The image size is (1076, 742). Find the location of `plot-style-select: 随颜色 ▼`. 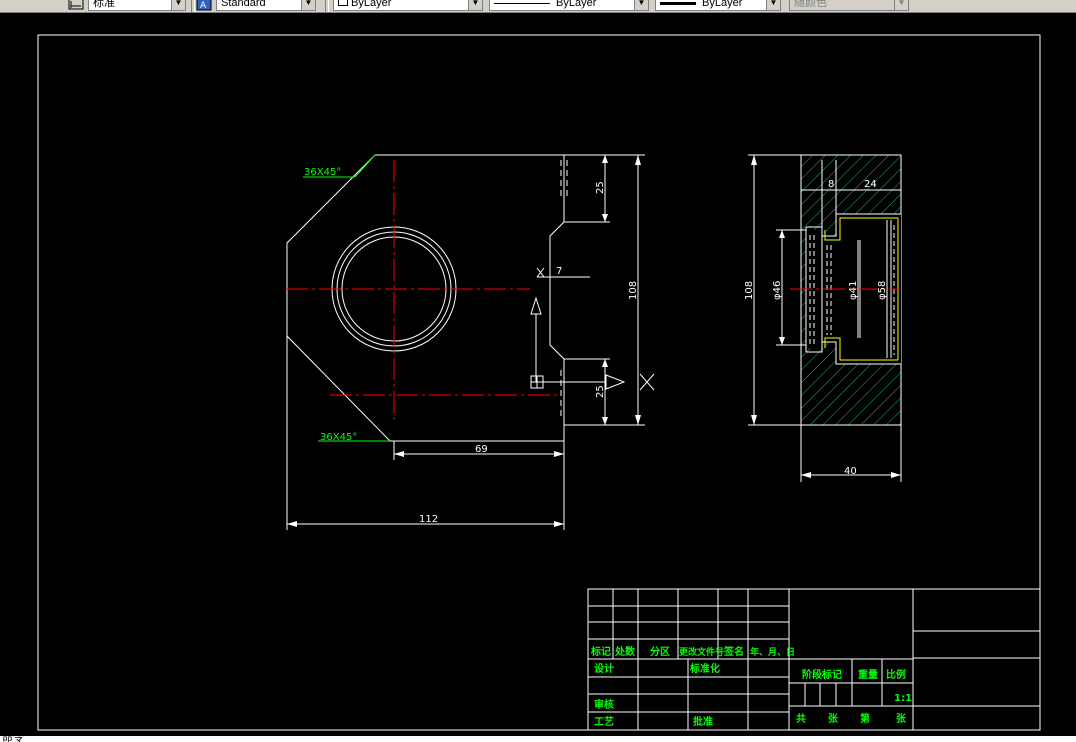

plot-style-select: 随颜色 ▼ is located at coordinates (849, 5).